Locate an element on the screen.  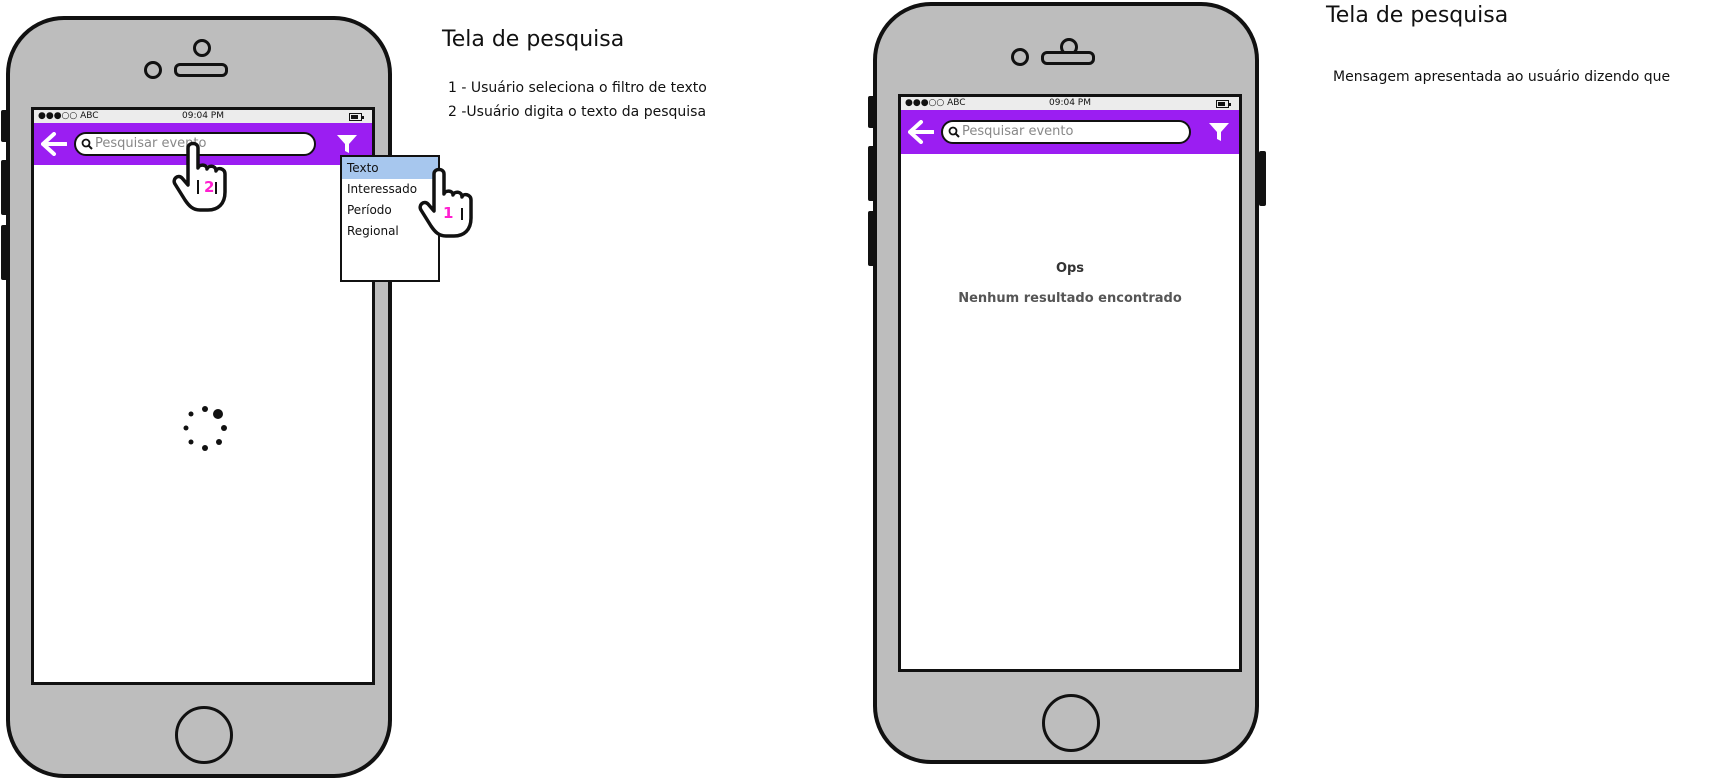
empty-state-title: Ops is located at coordinates (1070, 268).